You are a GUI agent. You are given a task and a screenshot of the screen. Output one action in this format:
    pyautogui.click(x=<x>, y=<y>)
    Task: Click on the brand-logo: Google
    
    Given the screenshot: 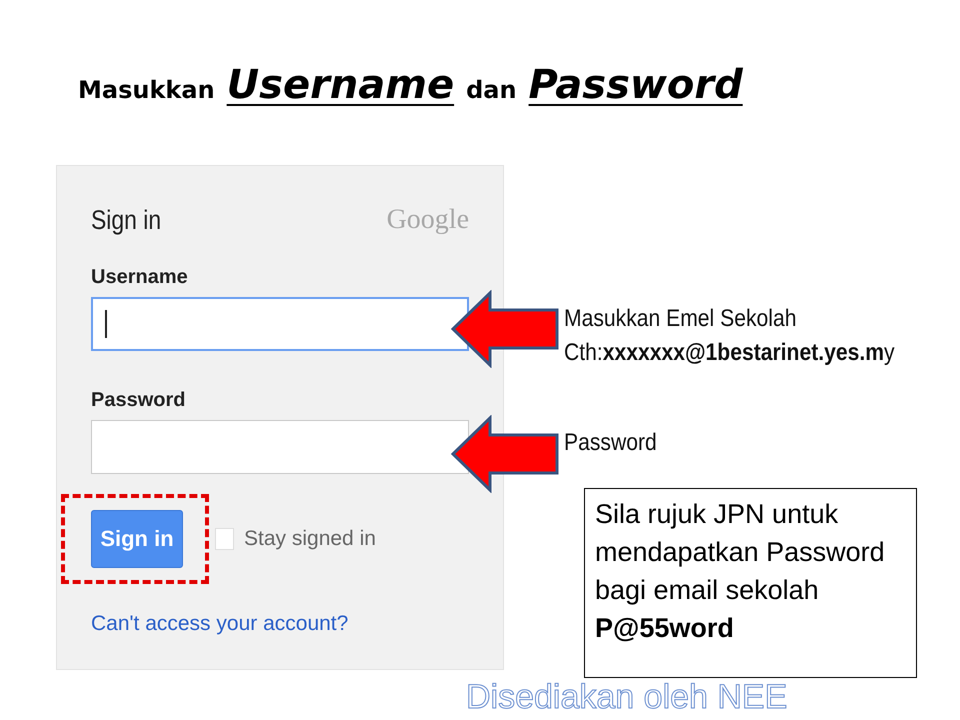 What is the action you would take?
    pyautogui.click(x=427, y=220)
    